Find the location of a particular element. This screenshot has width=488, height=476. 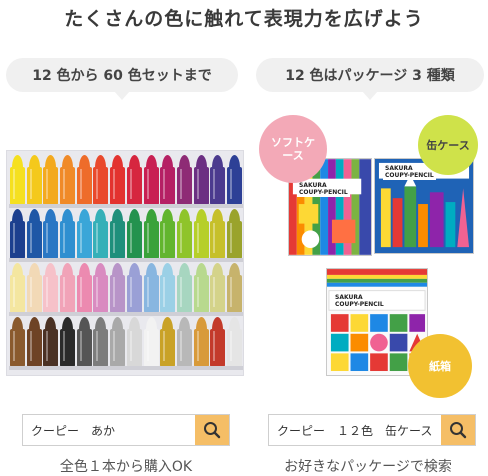

badge-text: ソフトケース is located at coordinates (293, 149).